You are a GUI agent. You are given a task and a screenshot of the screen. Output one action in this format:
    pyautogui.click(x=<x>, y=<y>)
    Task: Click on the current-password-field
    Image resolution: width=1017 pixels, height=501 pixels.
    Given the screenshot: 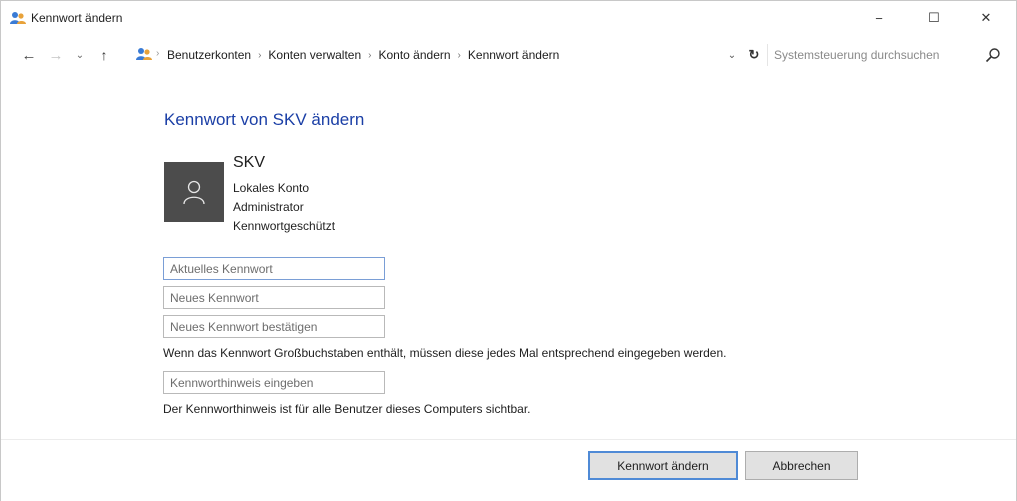 What is the action you would take?
    pyautogui.click(x=274, y=268)
    